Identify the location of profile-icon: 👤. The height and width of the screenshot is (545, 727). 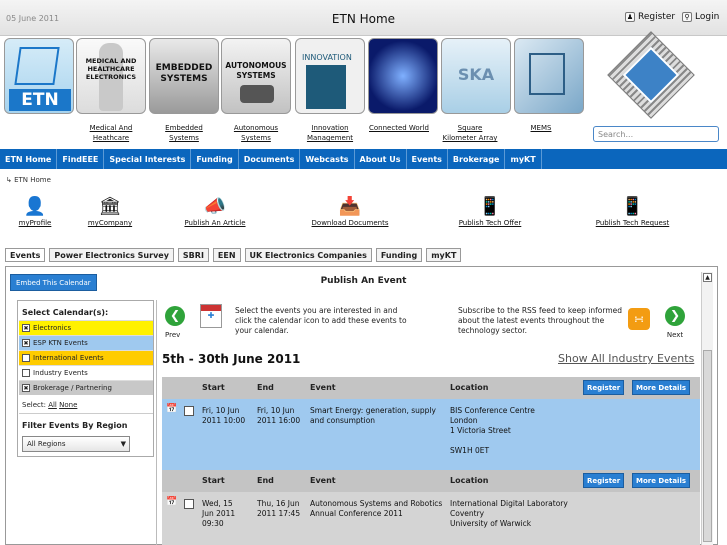
(35, 206).